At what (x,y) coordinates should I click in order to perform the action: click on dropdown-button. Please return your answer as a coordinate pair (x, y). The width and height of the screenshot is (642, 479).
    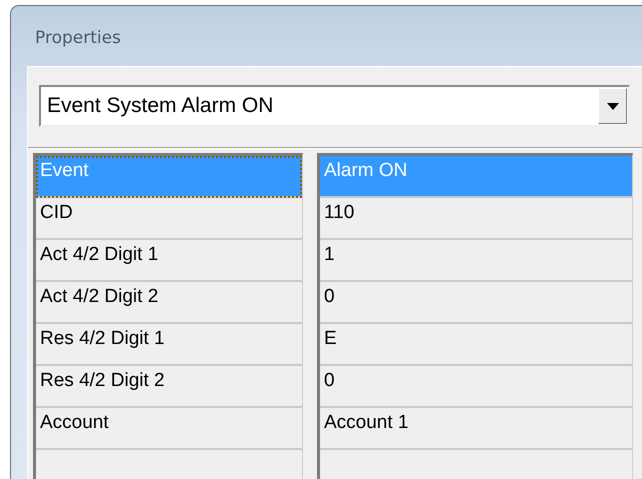
    Looking at the image, I should click on (612, 106).